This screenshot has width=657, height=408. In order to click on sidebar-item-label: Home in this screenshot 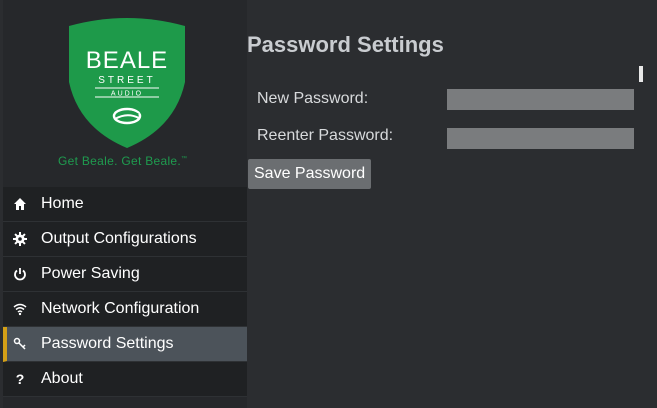, I will do `click(62, 203)`.